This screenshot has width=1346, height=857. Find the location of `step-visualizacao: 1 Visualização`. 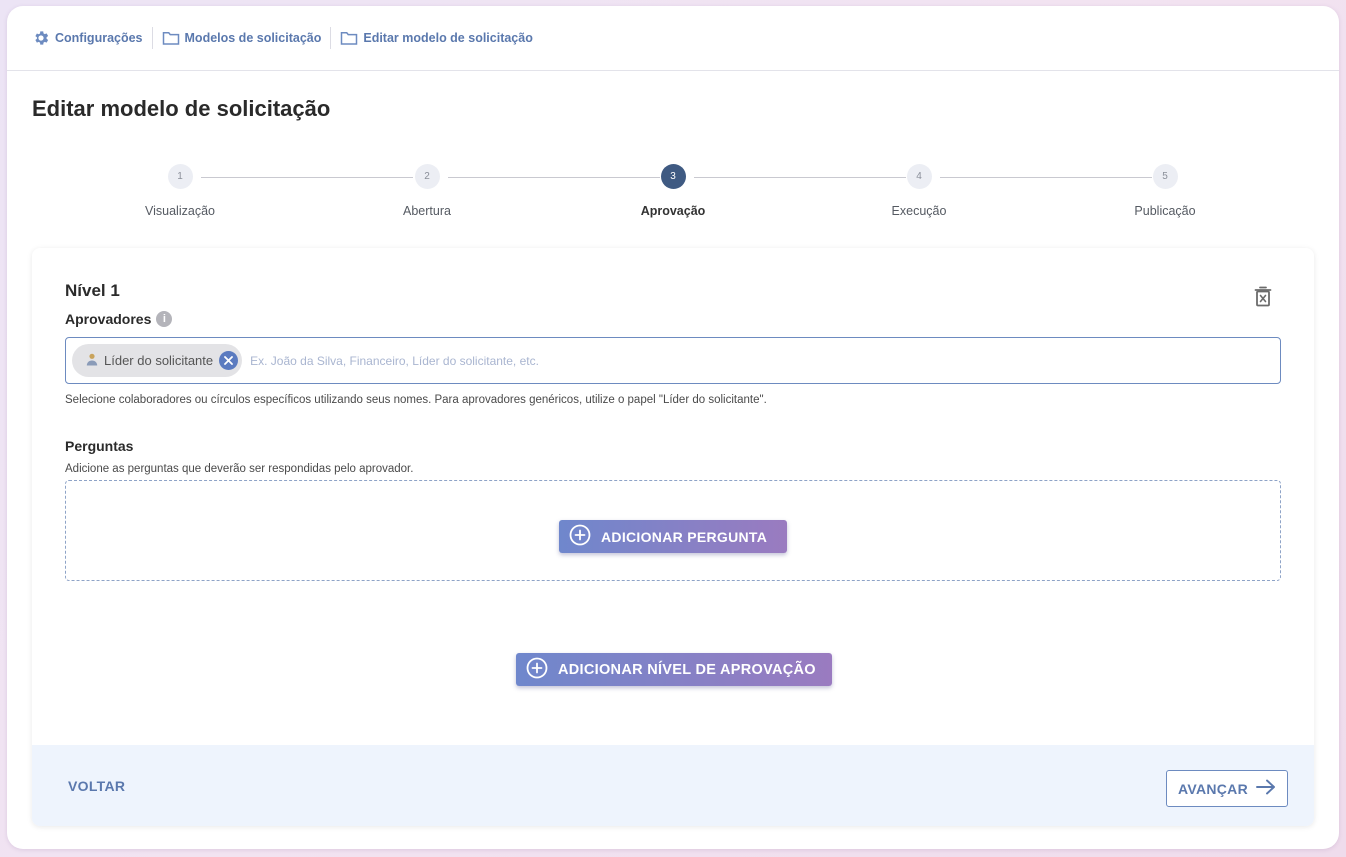

step-visualizacao: 1 Visualização is located at coordinates (180, 191).